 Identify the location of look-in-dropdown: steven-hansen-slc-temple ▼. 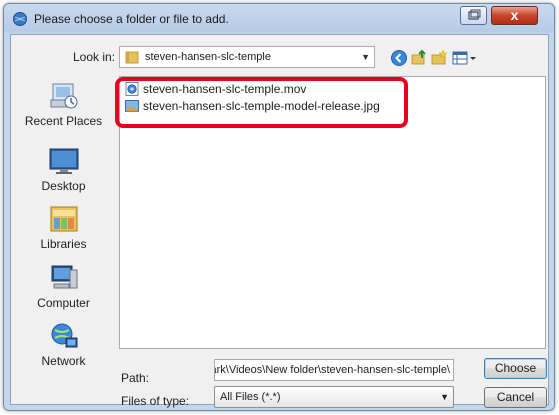
(247, 57).